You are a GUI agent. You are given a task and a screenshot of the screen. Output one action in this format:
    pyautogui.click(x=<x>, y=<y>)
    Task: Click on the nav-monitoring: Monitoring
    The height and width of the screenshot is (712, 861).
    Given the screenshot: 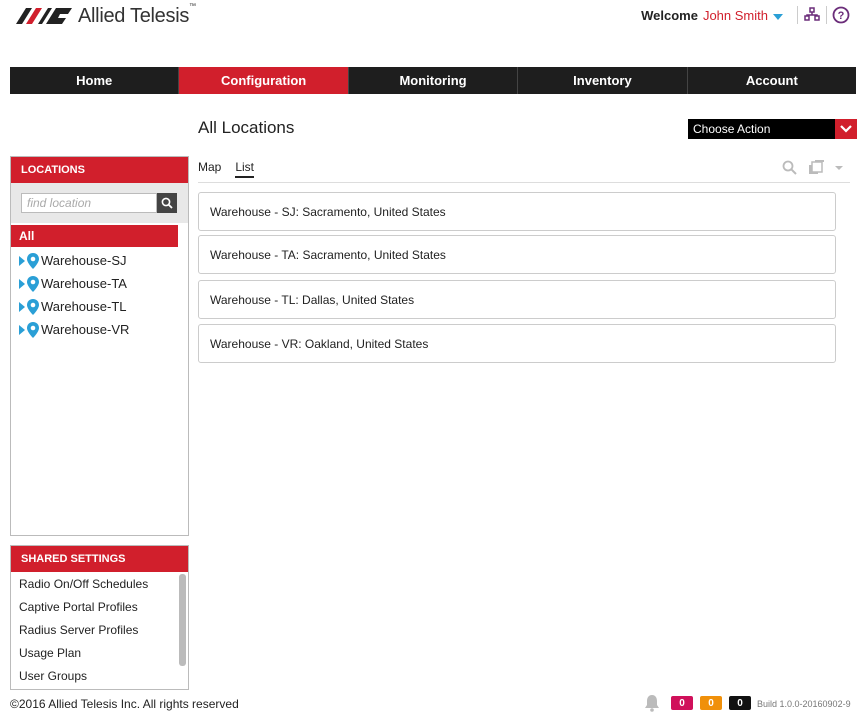 What is the action you would take?
    pyautogui.click(x=434, y=80)
    